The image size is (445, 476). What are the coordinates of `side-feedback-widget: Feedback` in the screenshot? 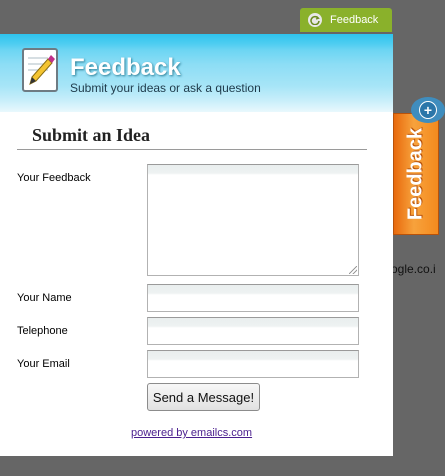 It's located at (416, 174).